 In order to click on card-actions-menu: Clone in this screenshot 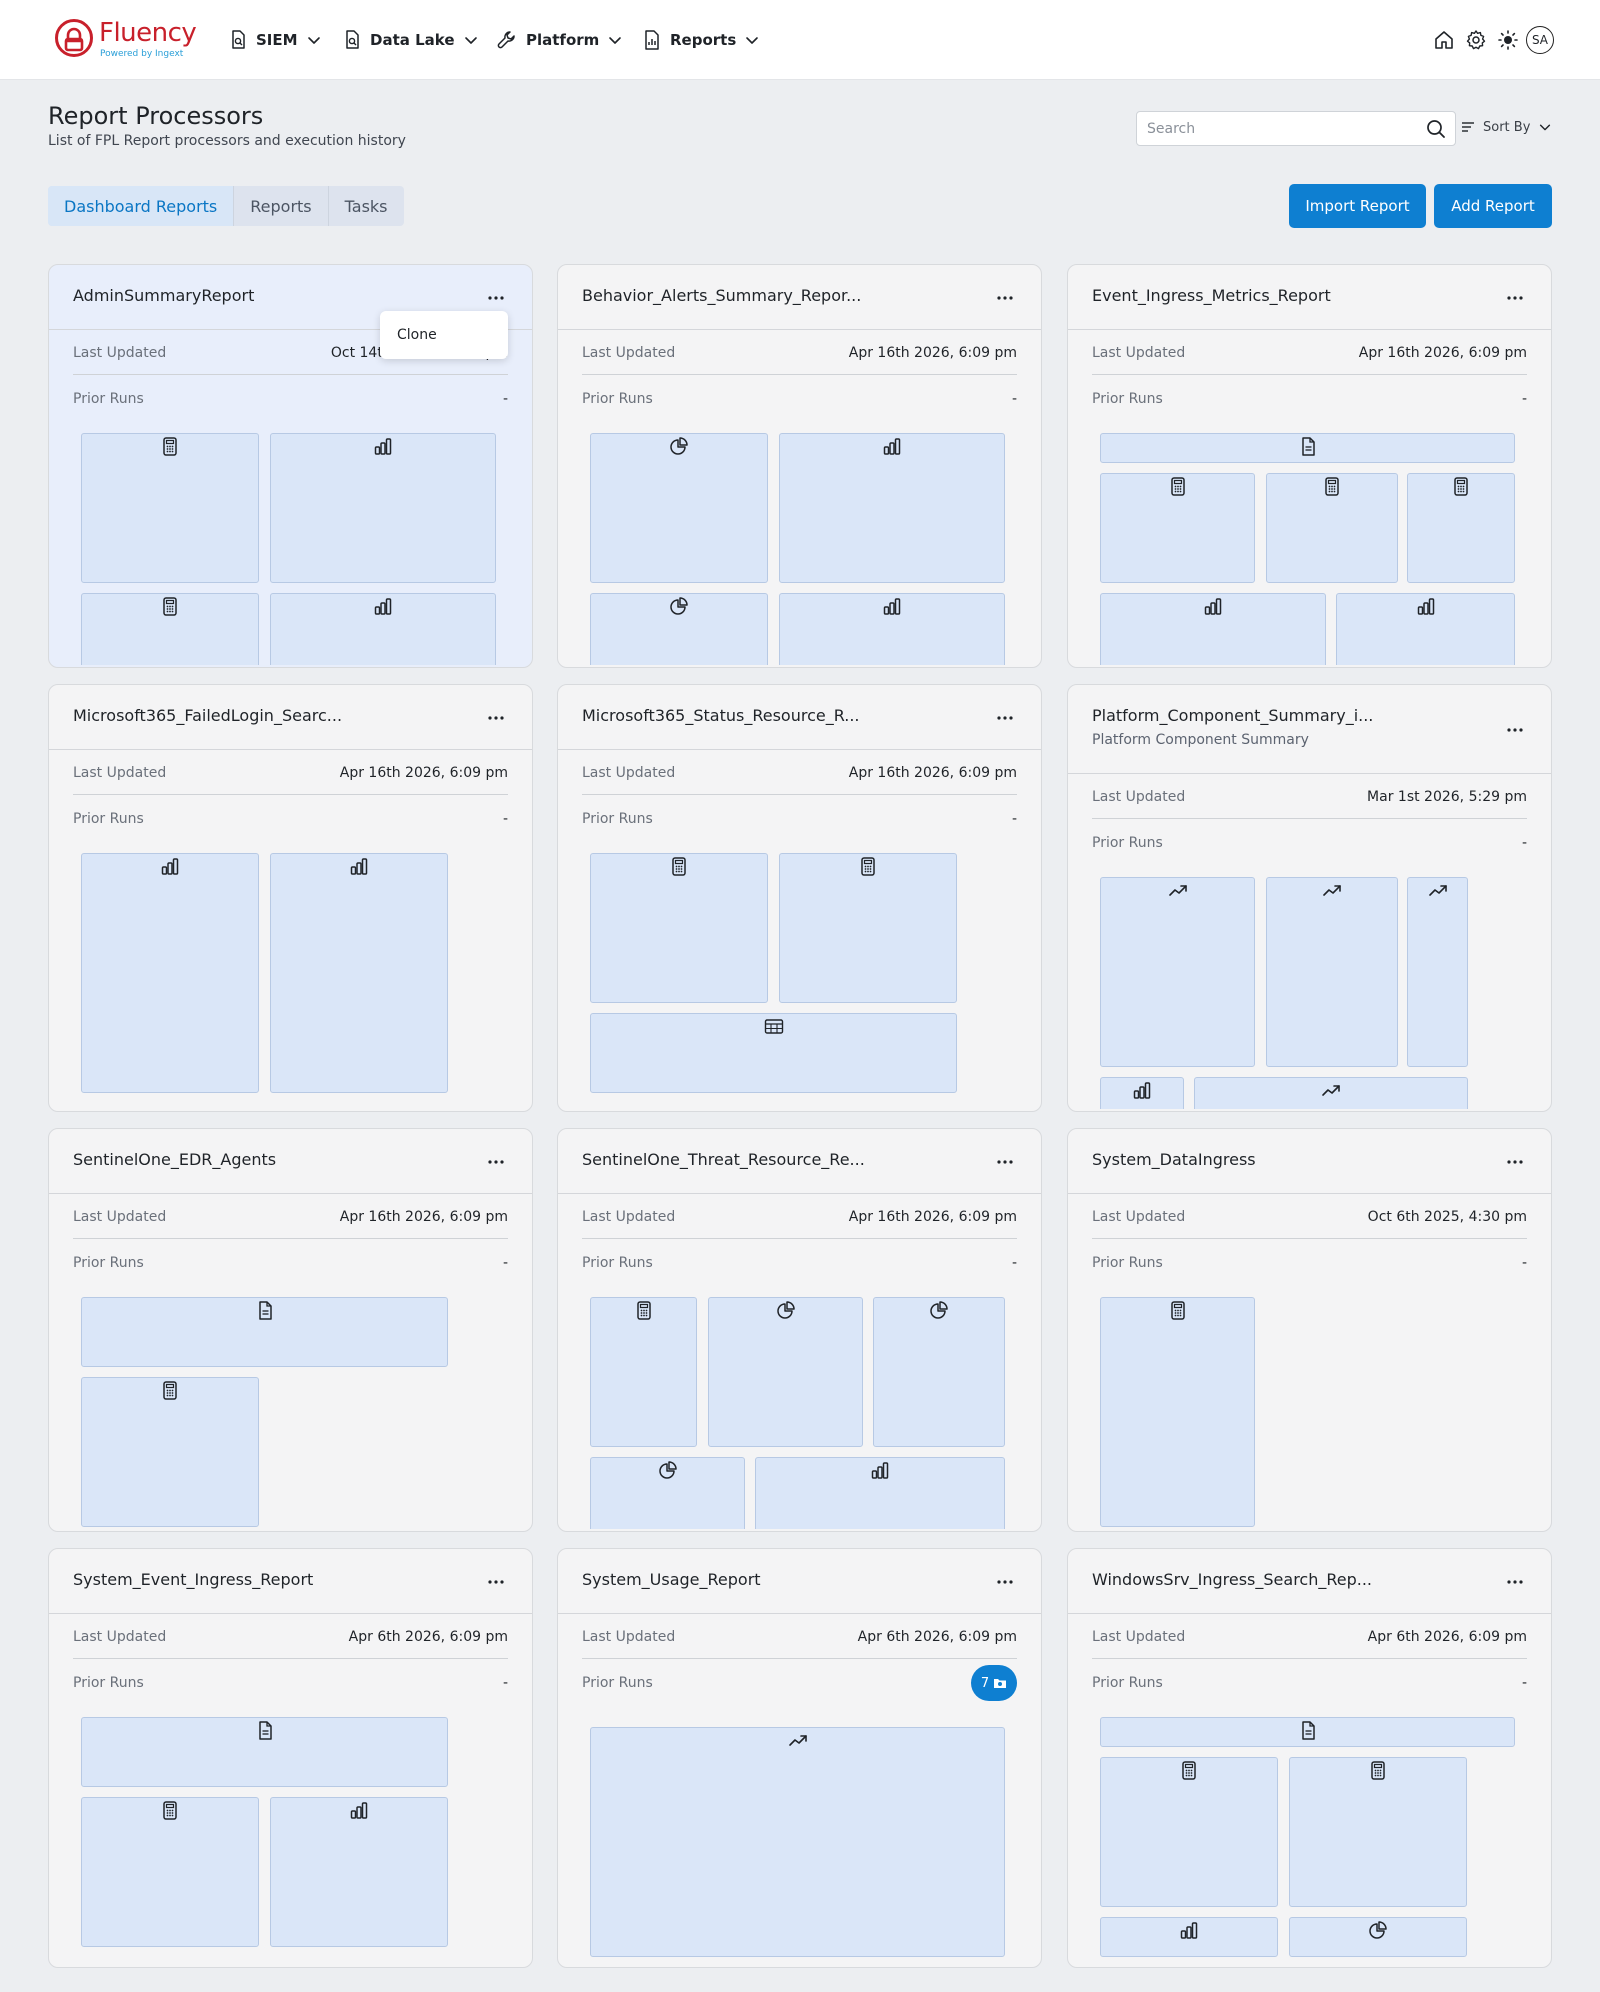, I will do `click(444, 335)`.